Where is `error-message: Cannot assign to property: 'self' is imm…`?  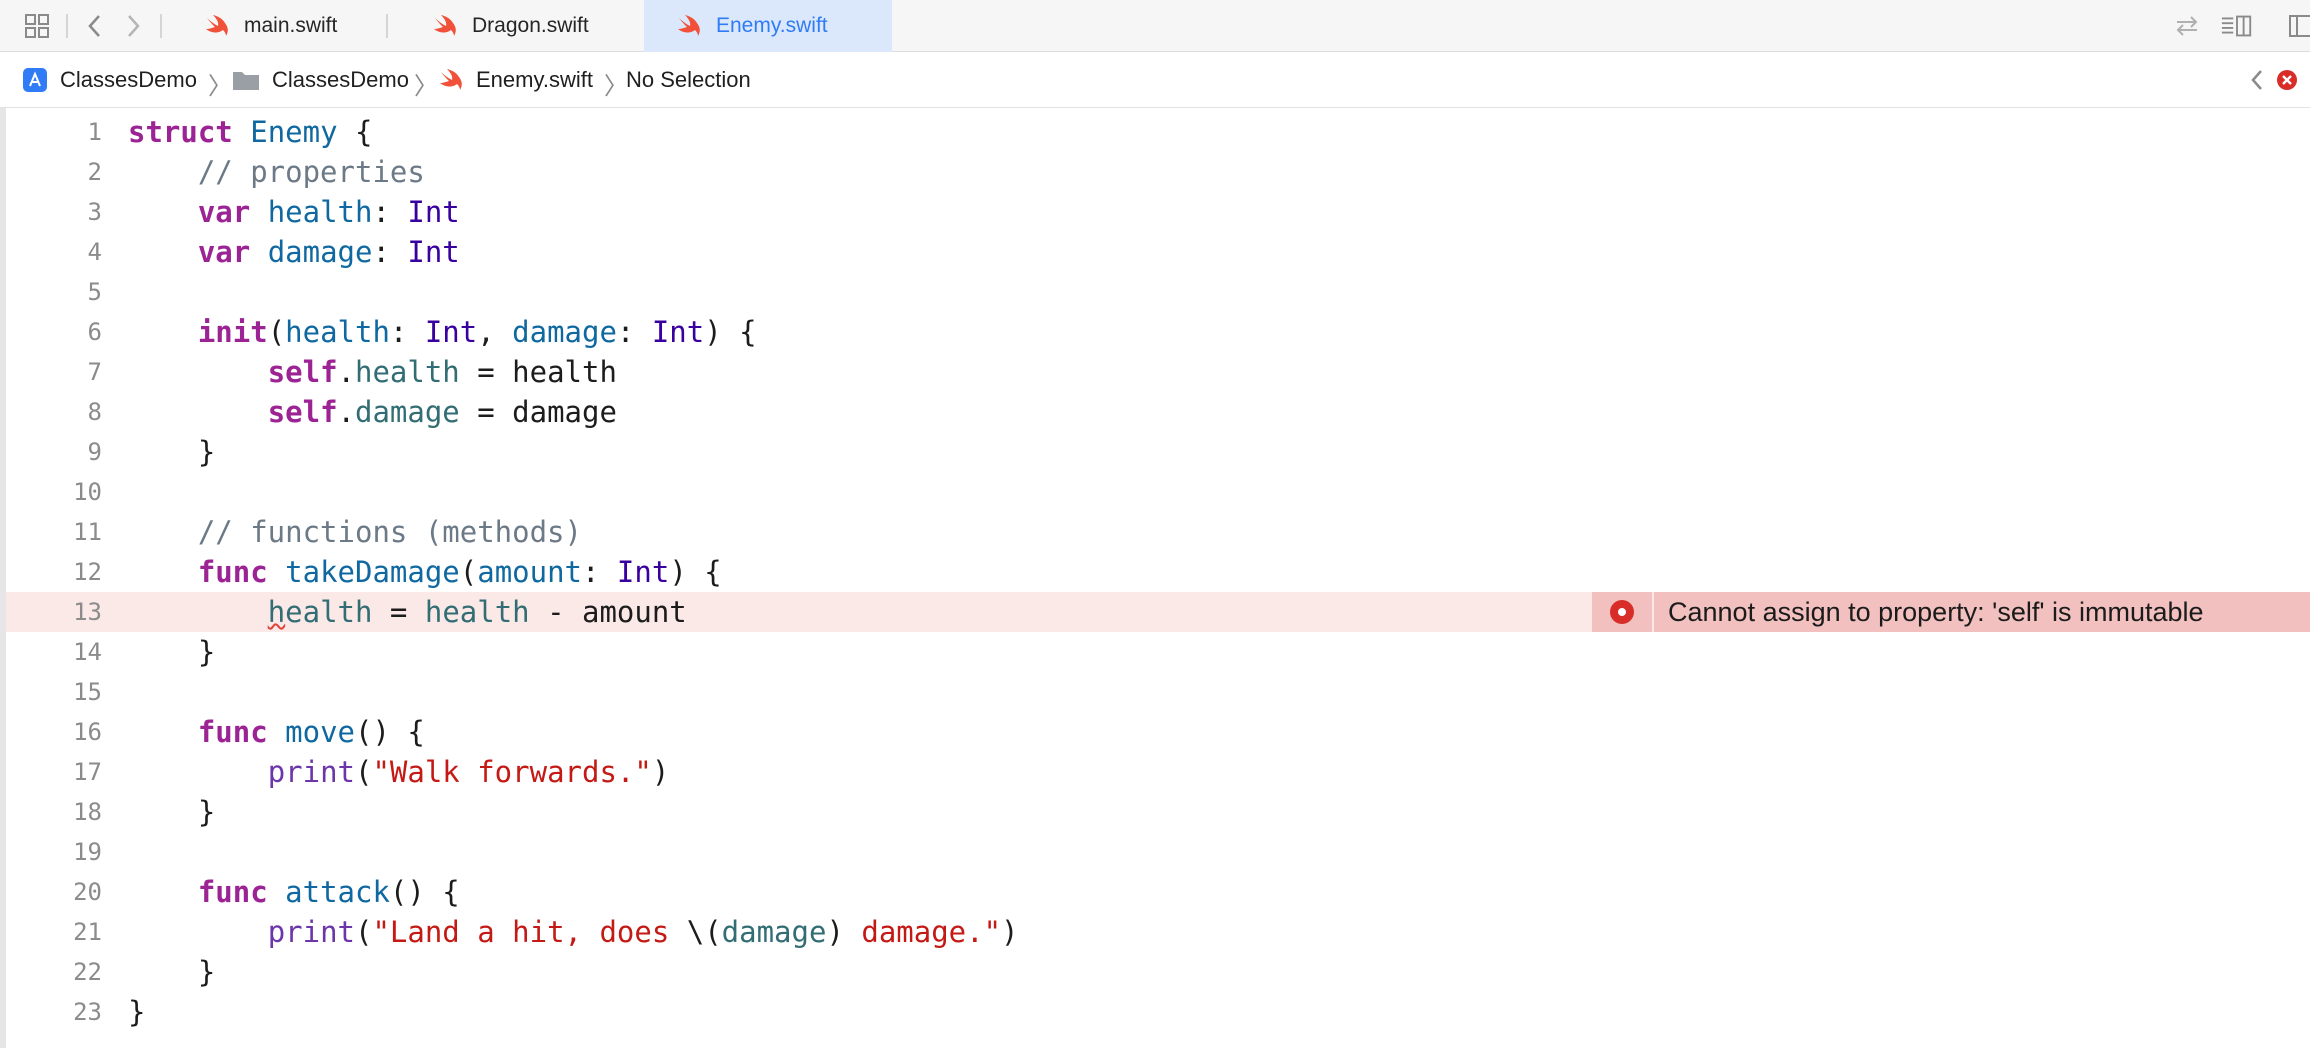 error-message: Cannot assign to property: 'self' is imm… is located at coordinates (1936, 611).